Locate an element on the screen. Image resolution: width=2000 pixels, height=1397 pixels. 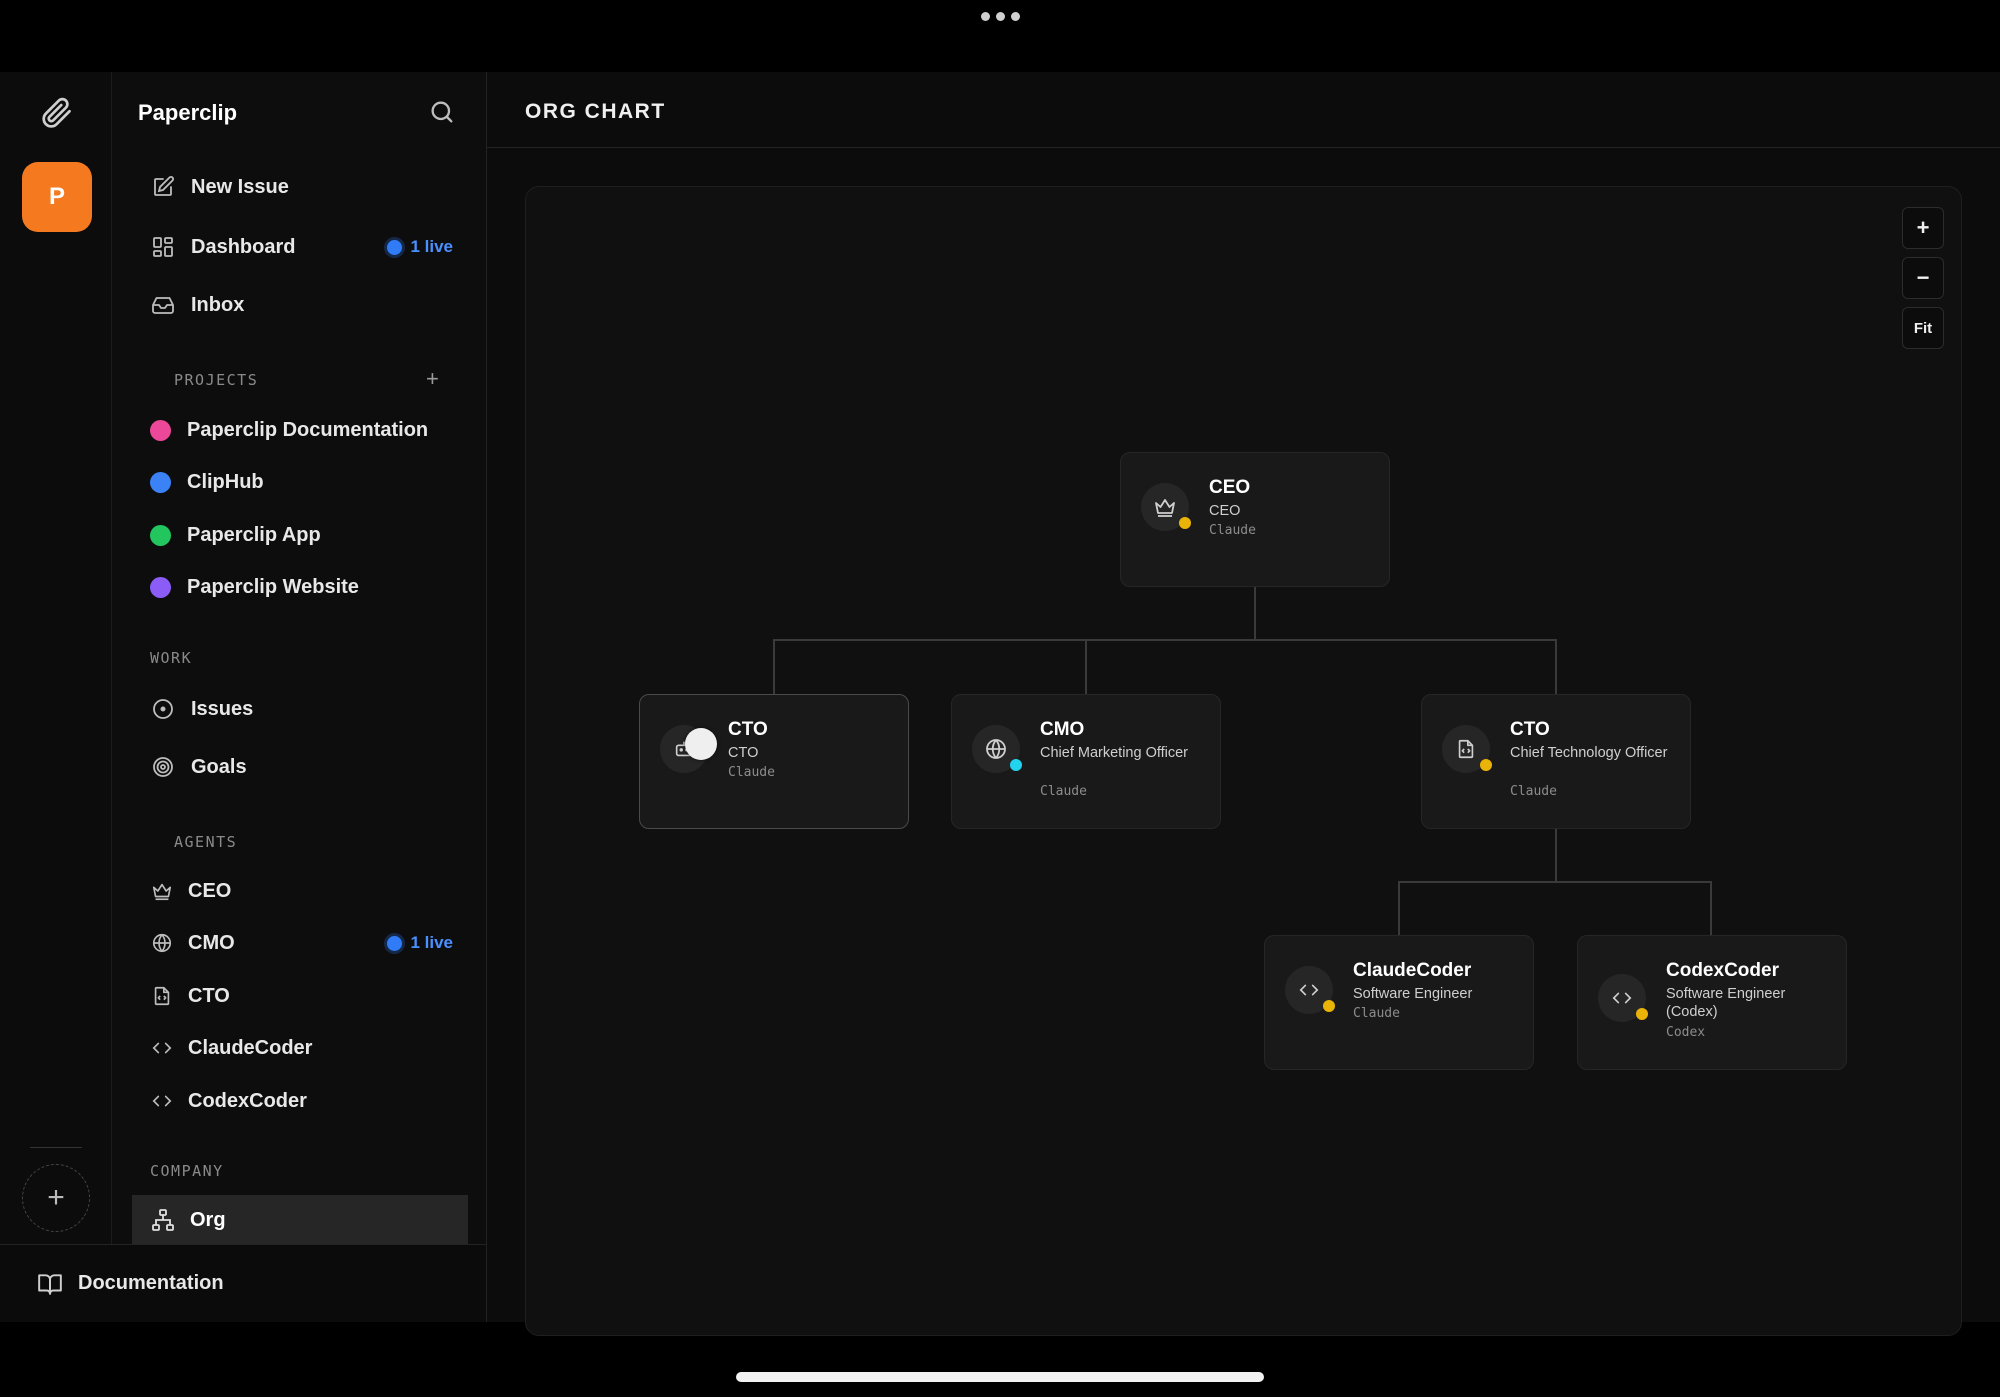
window-menu-dots is located at coordinates (1000, 20).